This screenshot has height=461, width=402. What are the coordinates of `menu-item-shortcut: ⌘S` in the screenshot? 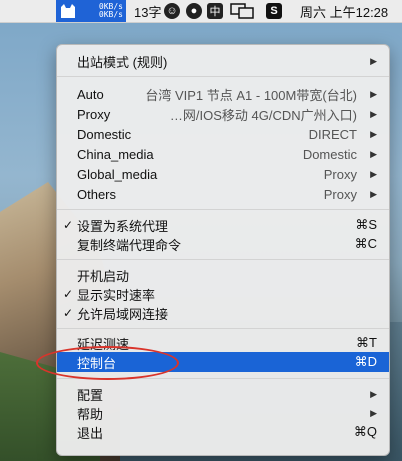 It's located at (366, 224).